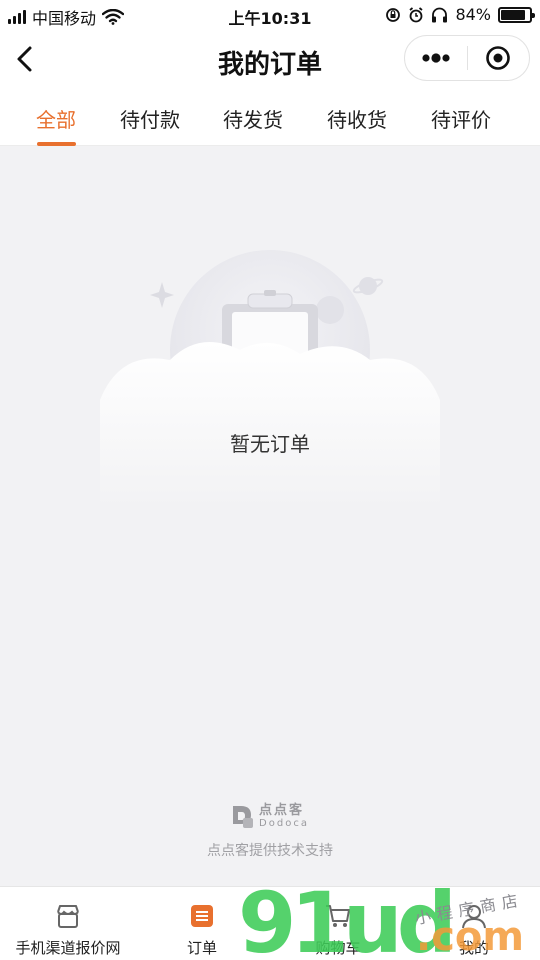  I want to click on tabbar-item-me: 我的, so click(474, 929).